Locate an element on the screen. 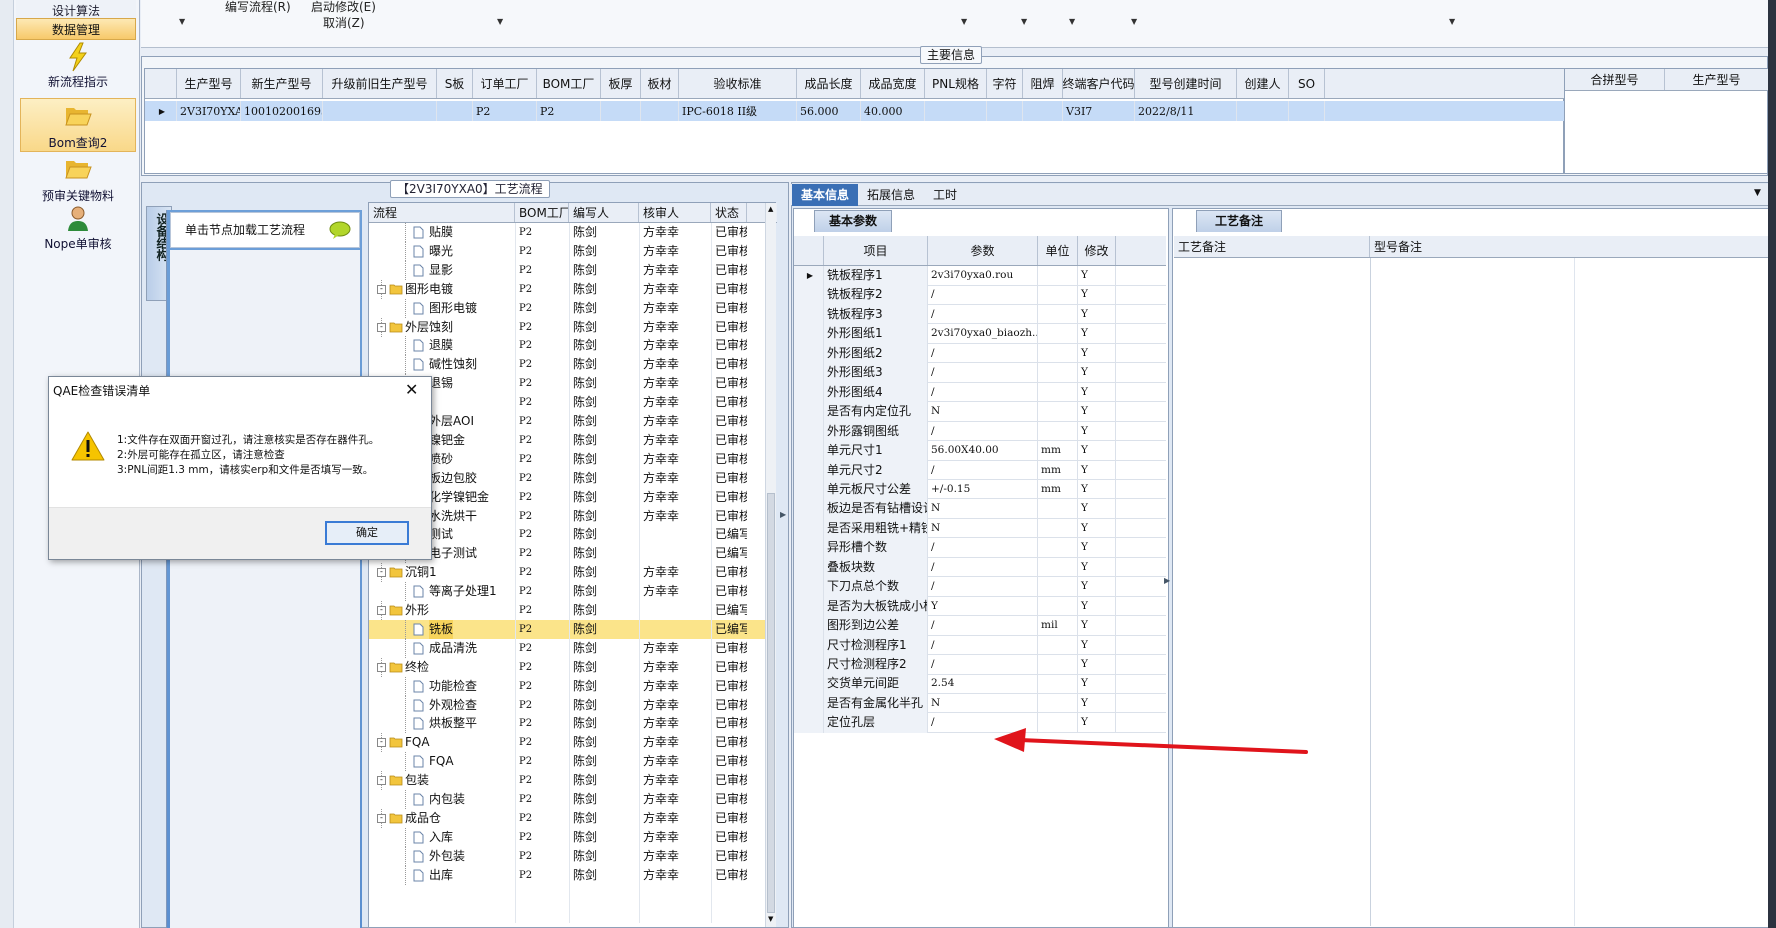 This screenshot has height=928, width=1776. param-value: N is located at coordinates (983, 509).